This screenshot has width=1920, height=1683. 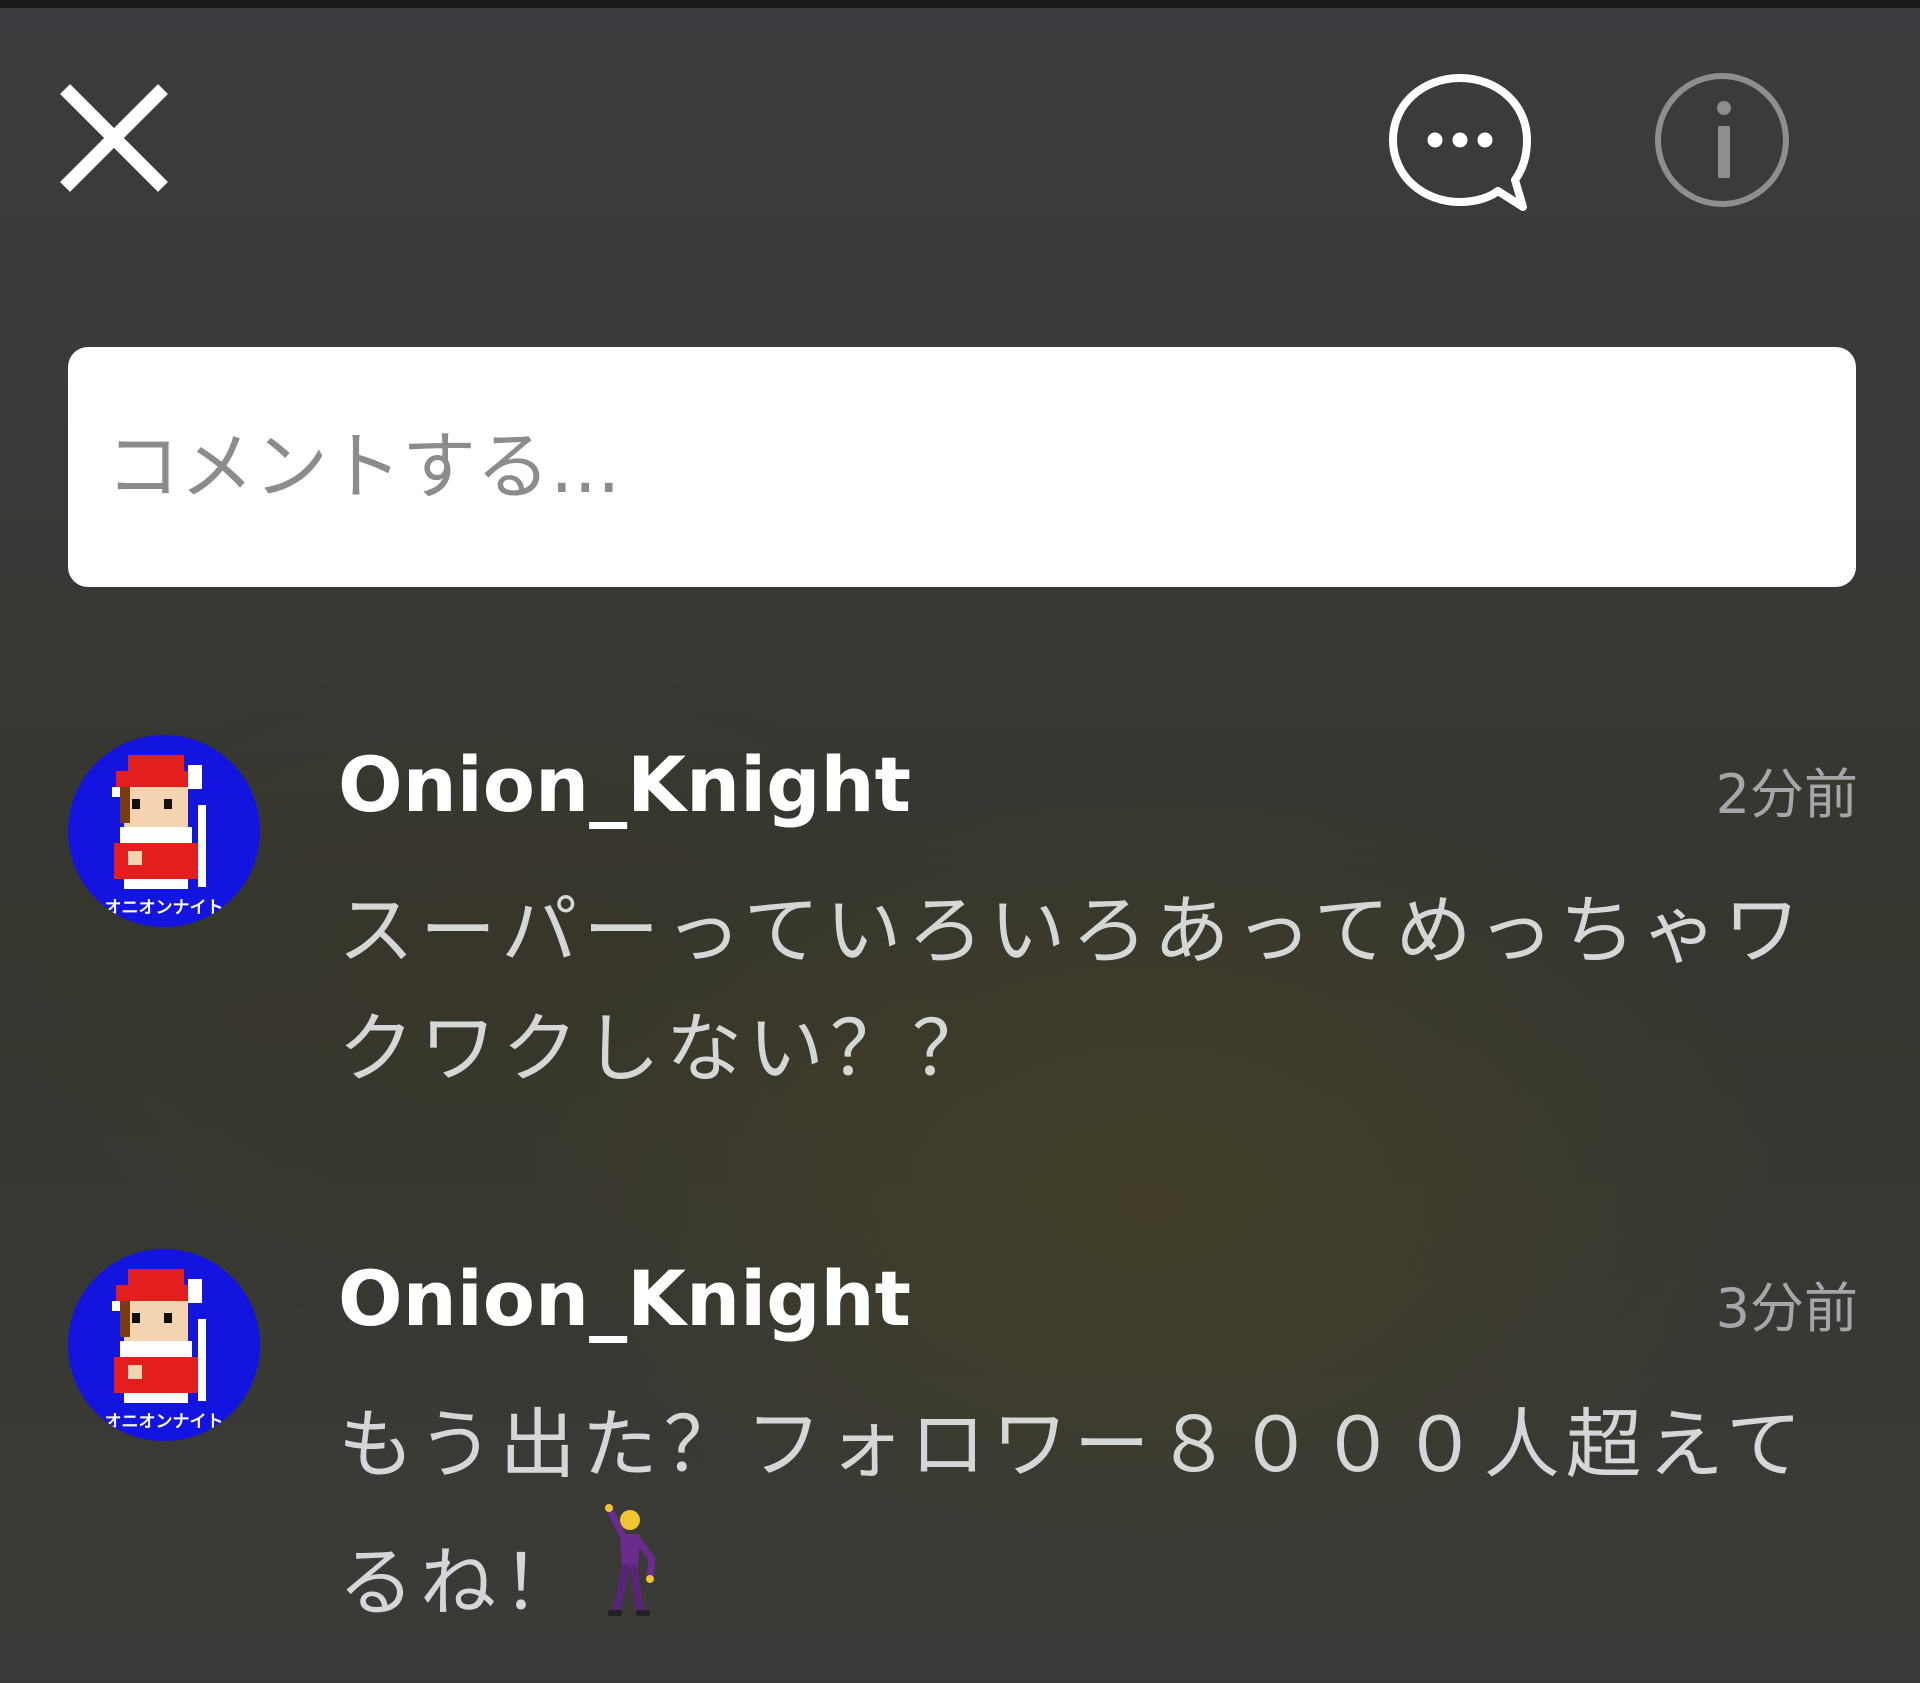 I want to click on chat-bubble-more-icon, so click(x=1460, y=142).